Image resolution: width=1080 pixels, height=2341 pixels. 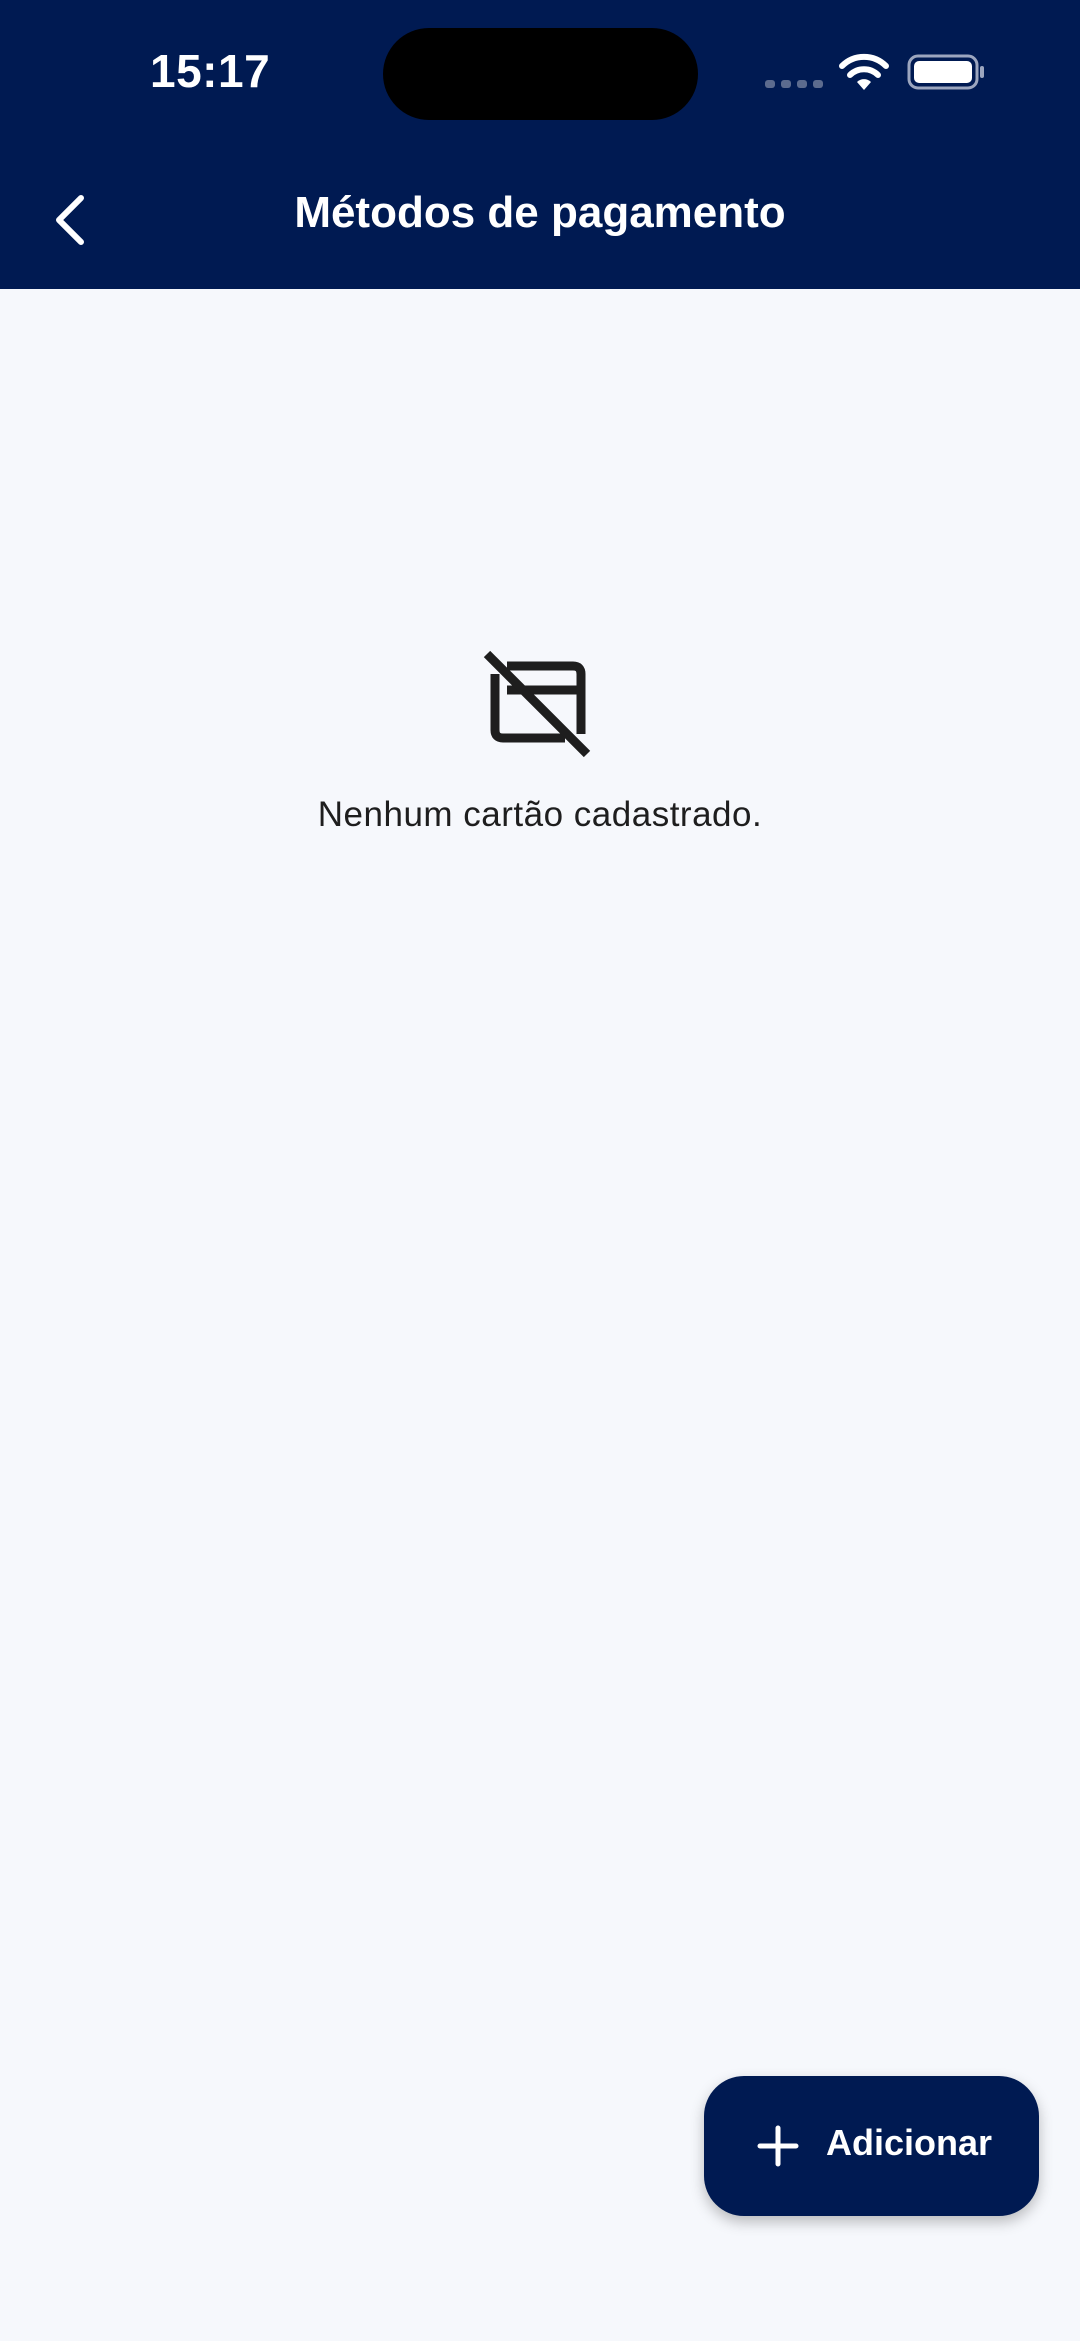 I want to click on add-payment-method-button: Adicionar, so click(x=871, y=2146).